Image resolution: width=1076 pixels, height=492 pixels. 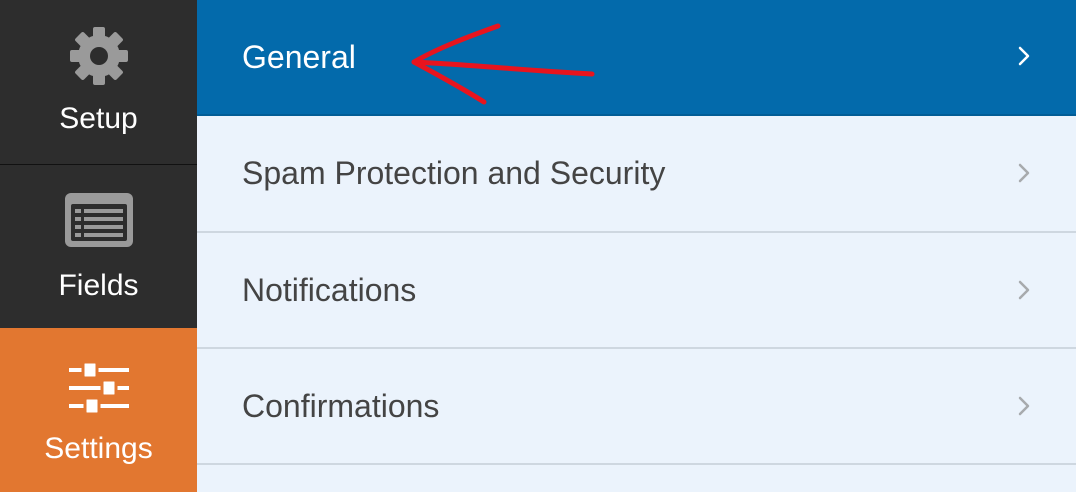 What do you see at coordinates (454, 173) in the screenshot?
I see `menu-item-label: Spam Protection and Security` at bounding box center [454, 173].